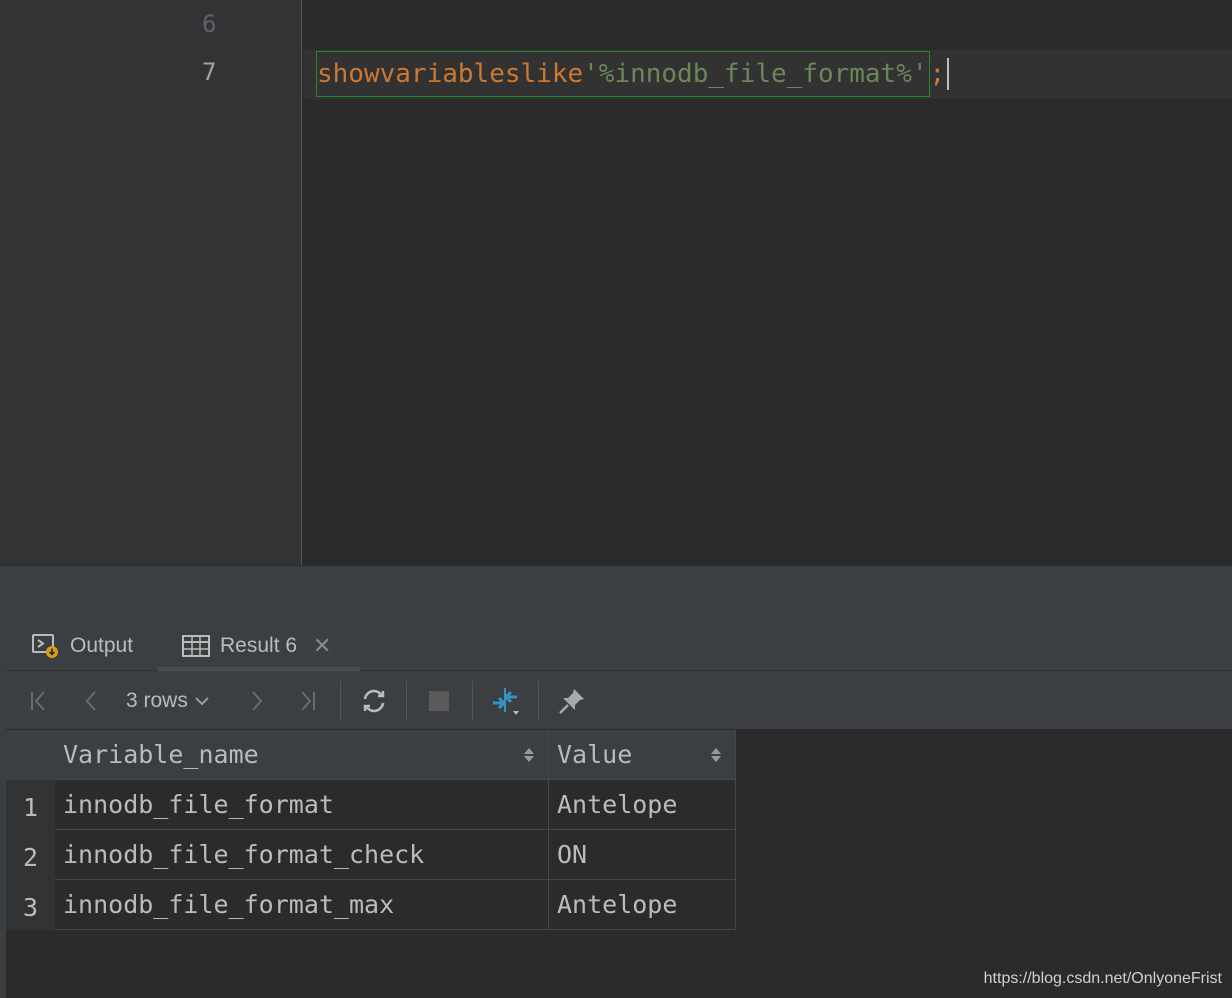 Image resolution: width=1232 pixels, height=998 pixels. What do you see at coordinates (616, 592) in the screenshot?
I see `panel-splitter` at bounding box center [616, 592].